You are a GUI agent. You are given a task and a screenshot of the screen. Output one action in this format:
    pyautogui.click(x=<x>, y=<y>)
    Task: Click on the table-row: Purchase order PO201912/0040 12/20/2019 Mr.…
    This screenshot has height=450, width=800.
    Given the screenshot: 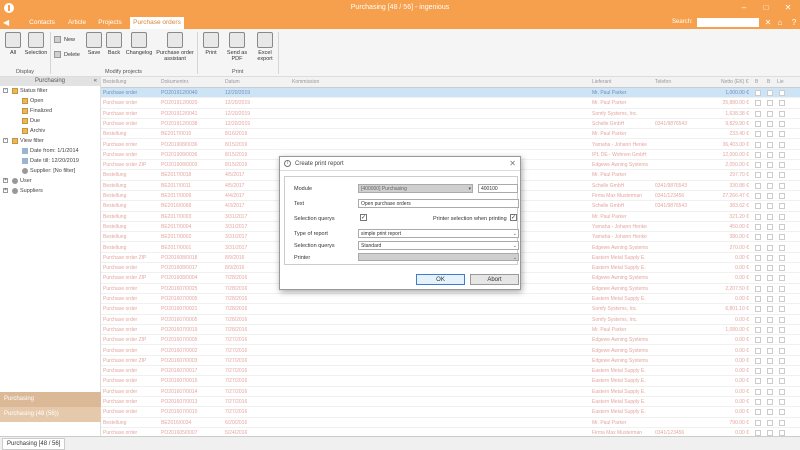 What is the action you would take?
    pyautogui.click(x=450, y=93)
    